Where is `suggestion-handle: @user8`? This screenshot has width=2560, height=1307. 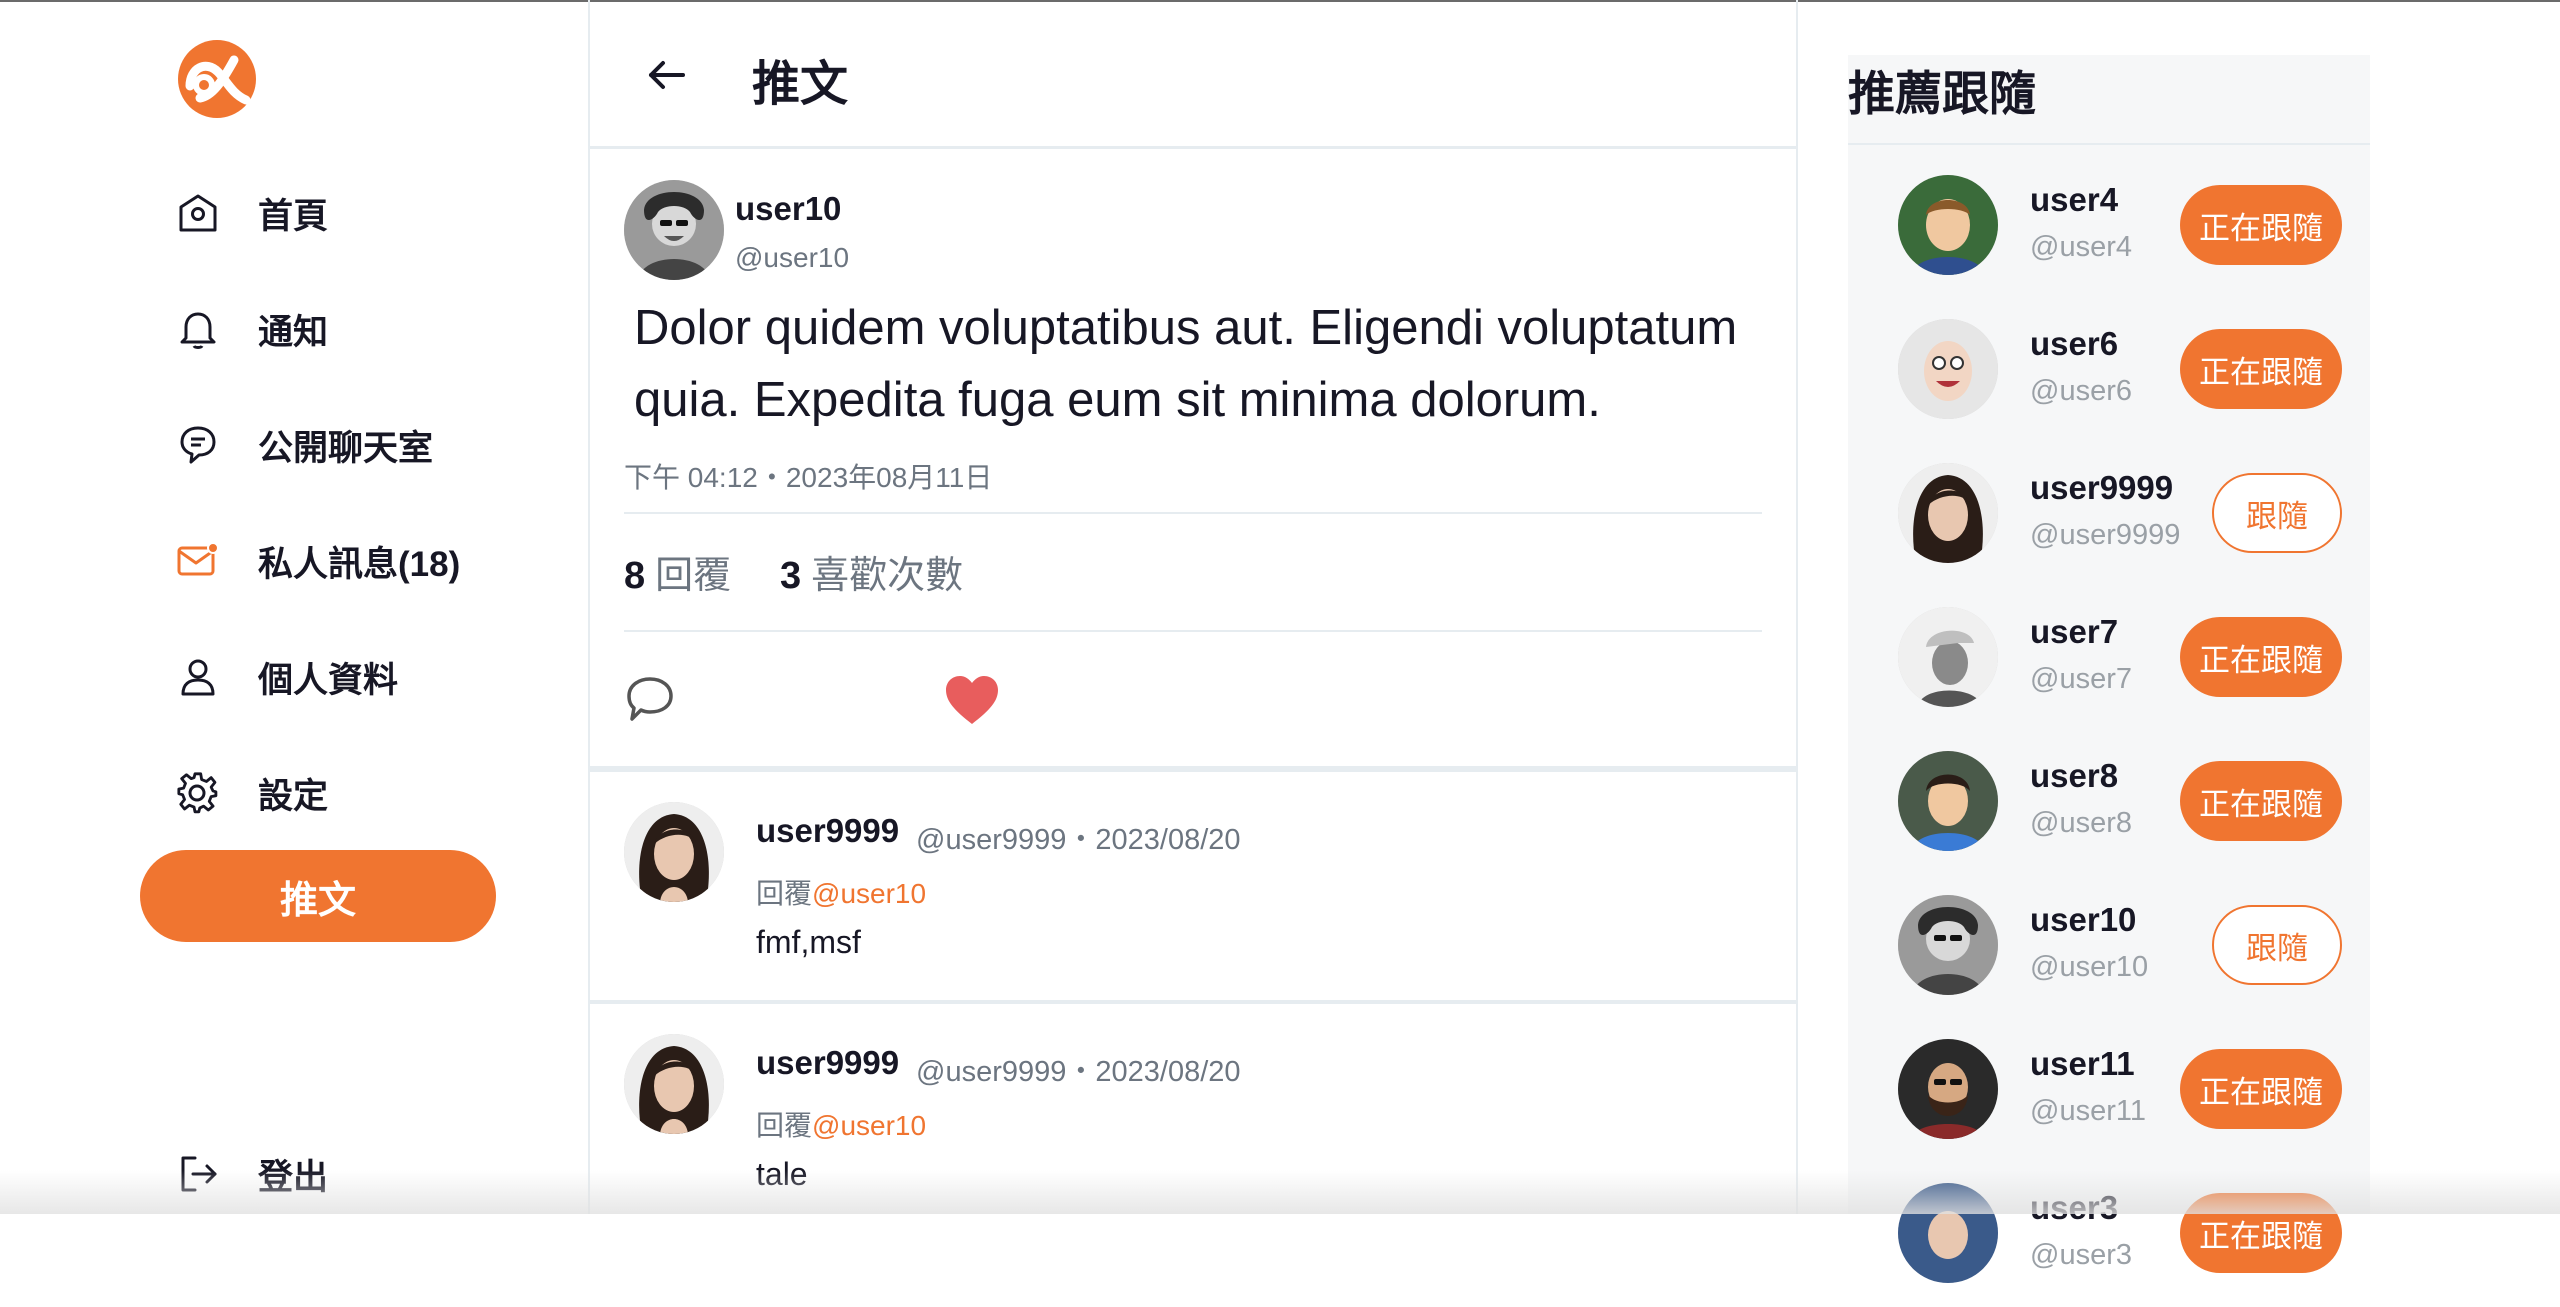 suggestion-handle: @user8 is located at coordinates (2081, 823).